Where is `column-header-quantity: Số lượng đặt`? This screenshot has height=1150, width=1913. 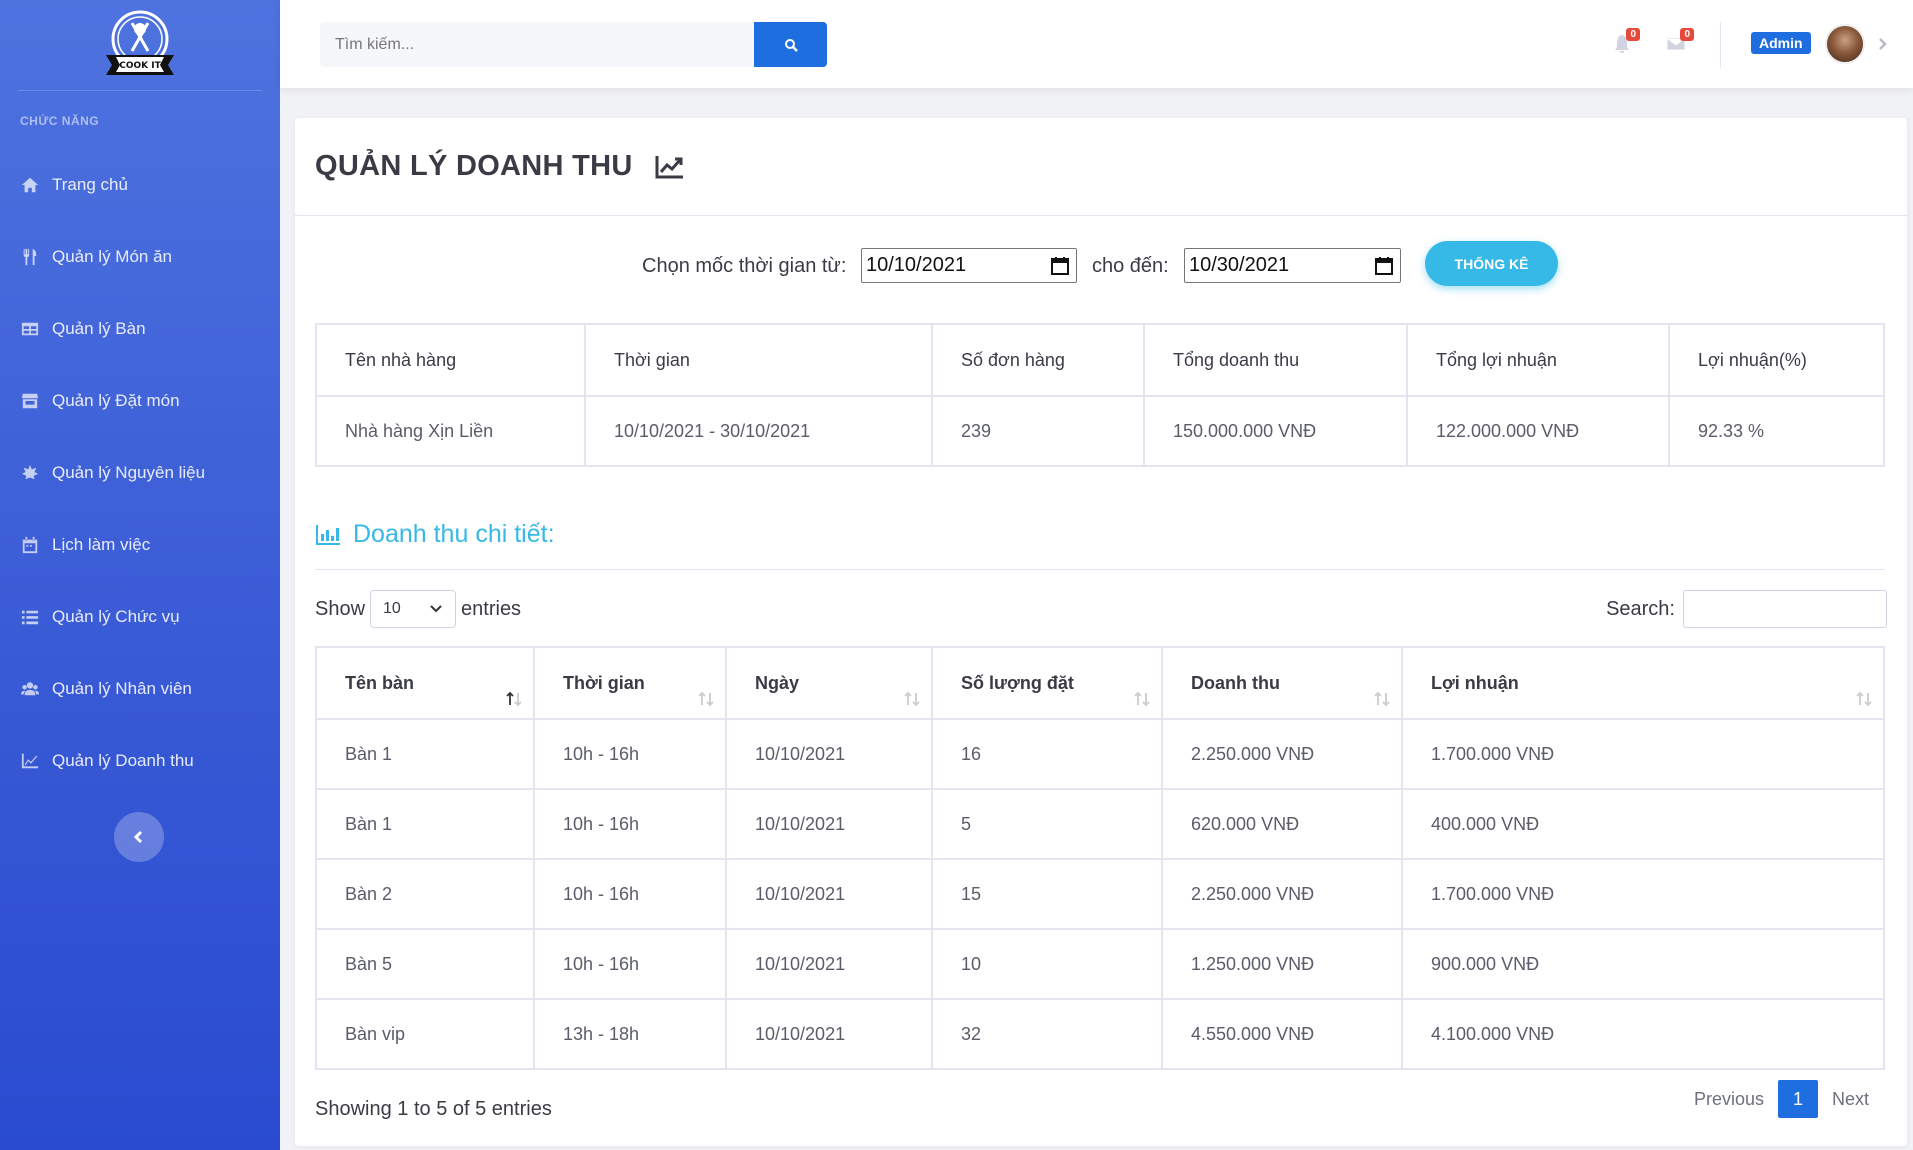
column-header-quantity: Số lượng đặt is located at coordinates (1047, 683).